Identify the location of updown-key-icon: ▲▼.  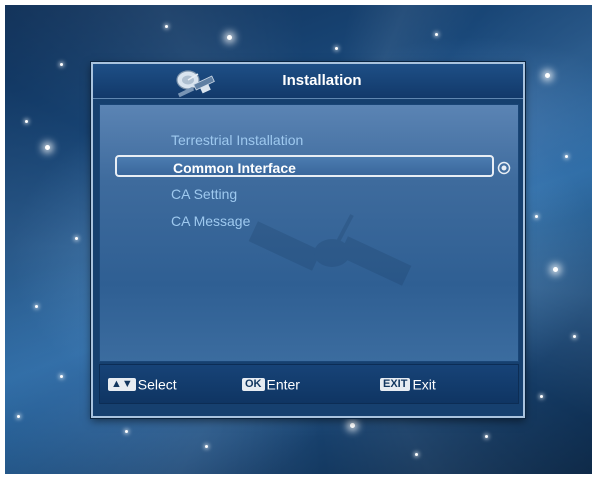
(122, 384).